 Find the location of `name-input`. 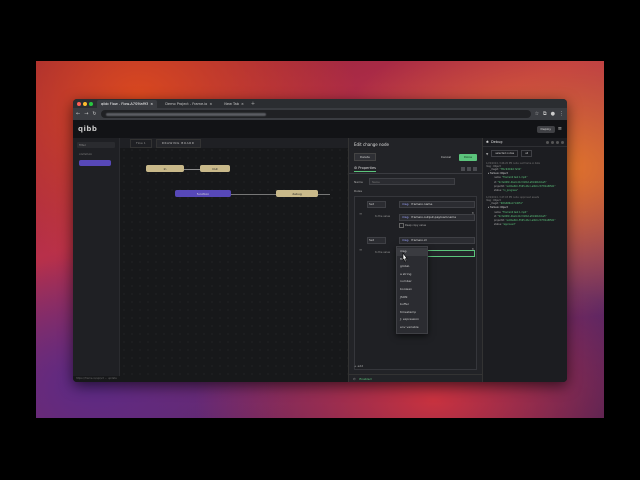

name-input is located at coordinates (411, 181).